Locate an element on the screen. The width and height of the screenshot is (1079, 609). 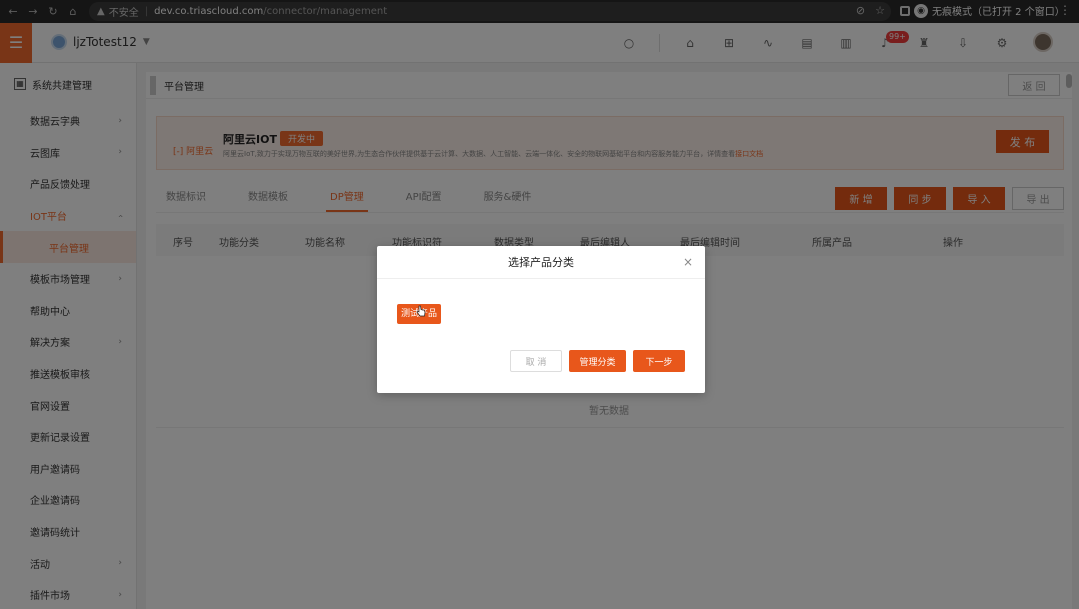
dialog-title: 选择产品分类 is located at coordinates (541, 262).